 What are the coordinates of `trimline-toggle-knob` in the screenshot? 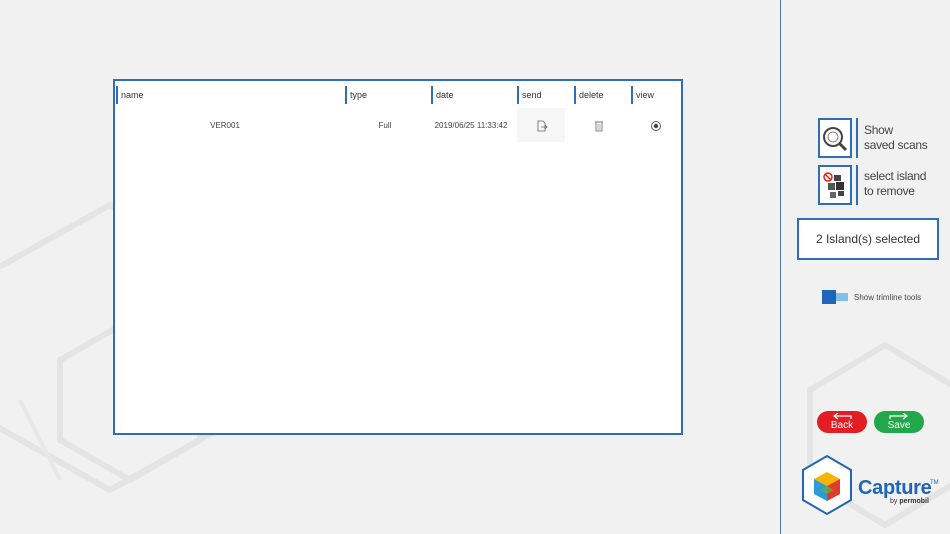 It's located at (829, 297).